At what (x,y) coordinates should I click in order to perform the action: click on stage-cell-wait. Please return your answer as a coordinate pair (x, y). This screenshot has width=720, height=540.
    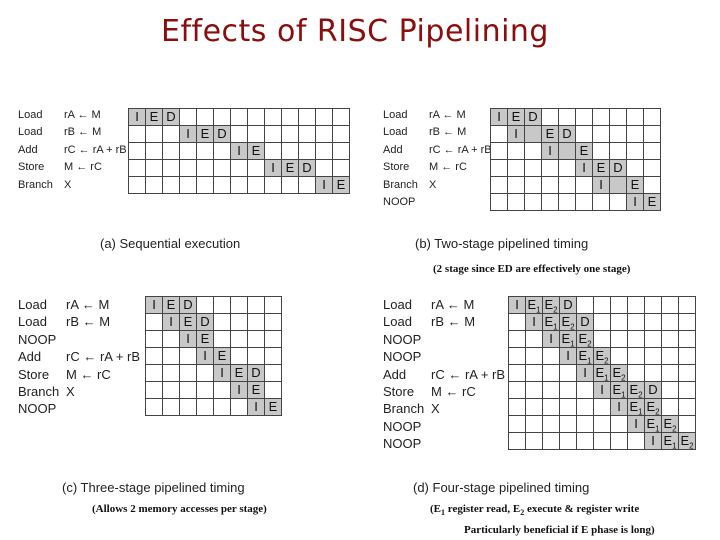
    Looking at the image, I should click on (618, 185).